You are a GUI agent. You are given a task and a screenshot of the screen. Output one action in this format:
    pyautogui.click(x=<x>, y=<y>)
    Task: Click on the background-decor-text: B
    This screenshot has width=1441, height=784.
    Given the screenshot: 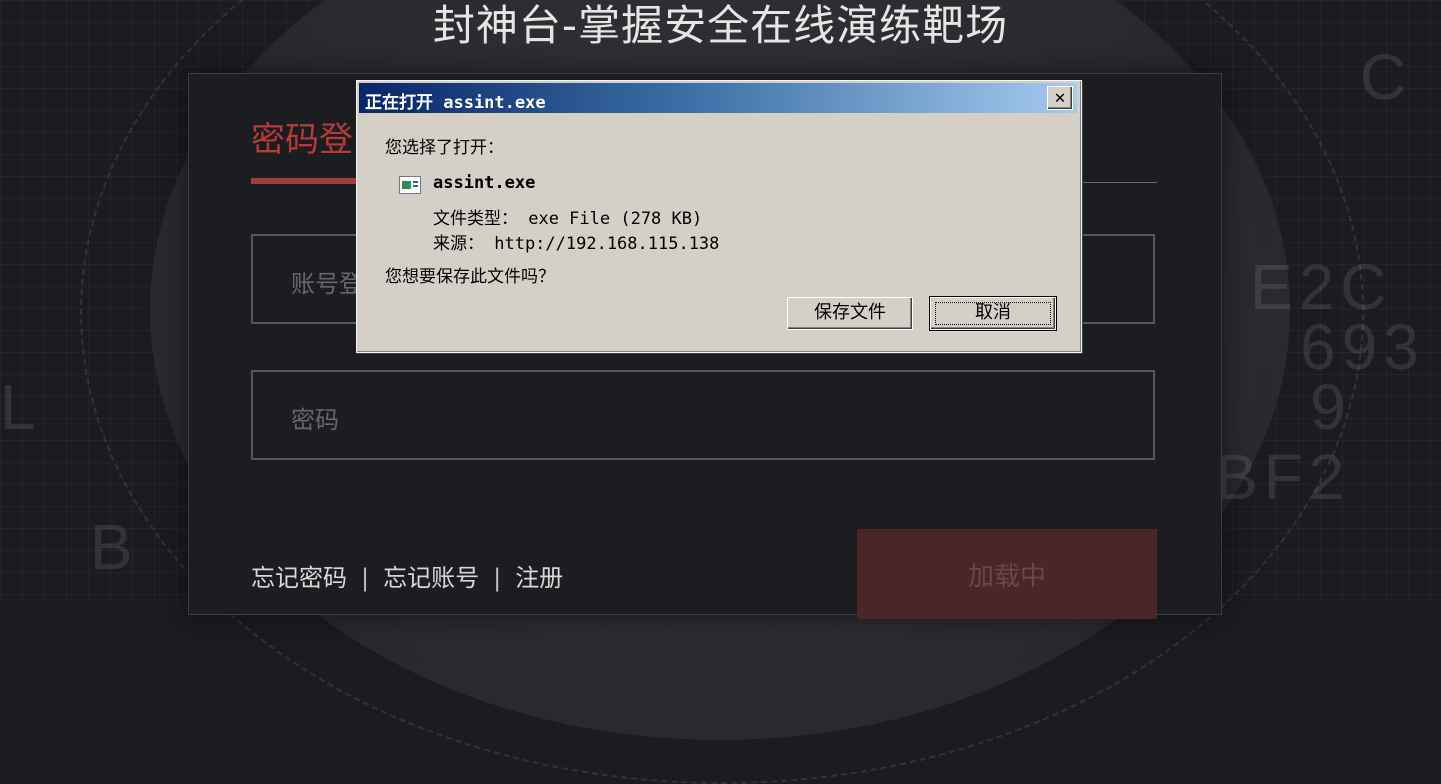 What is the action you would take?
    pyautogui.click(x=114, y=547)
    